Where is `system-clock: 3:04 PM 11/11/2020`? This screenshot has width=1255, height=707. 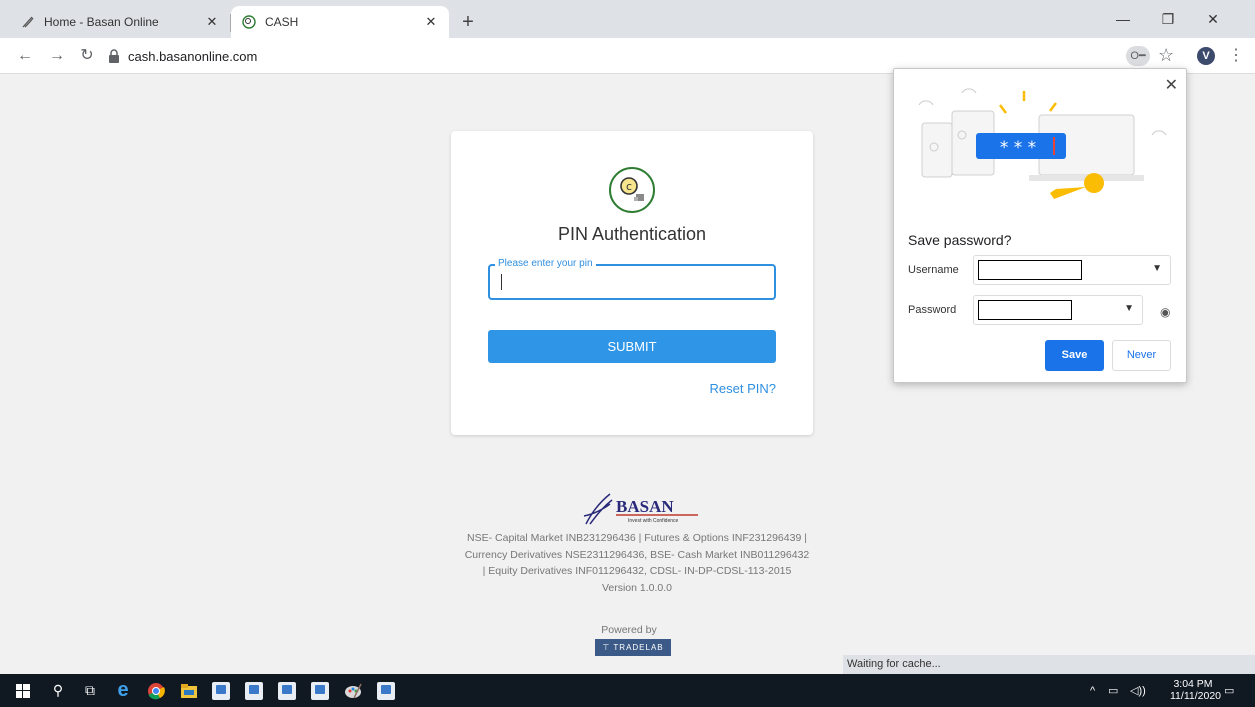
system-clock: 3:04 PM 11/11/2020 is located at coordinates (1195, 690).